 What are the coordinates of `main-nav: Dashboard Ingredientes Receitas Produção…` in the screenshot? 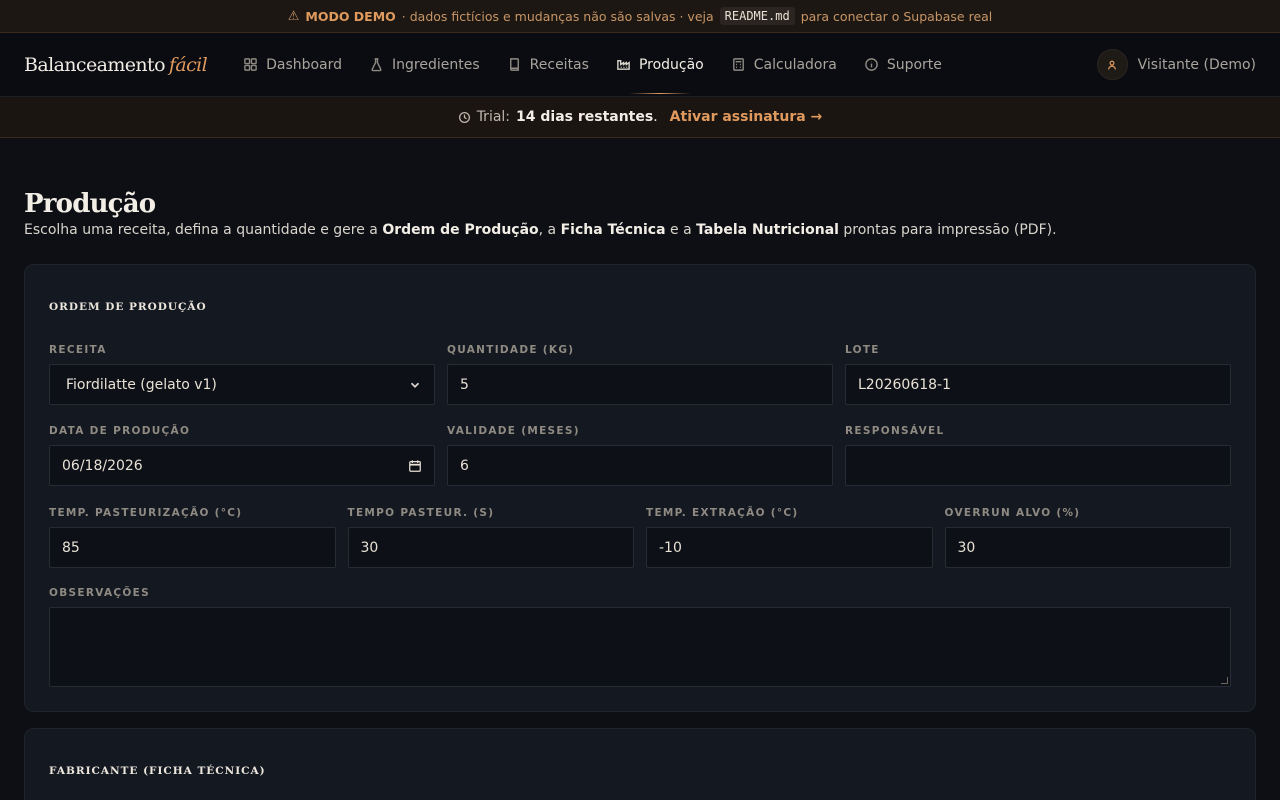 It's located at (592, 64).